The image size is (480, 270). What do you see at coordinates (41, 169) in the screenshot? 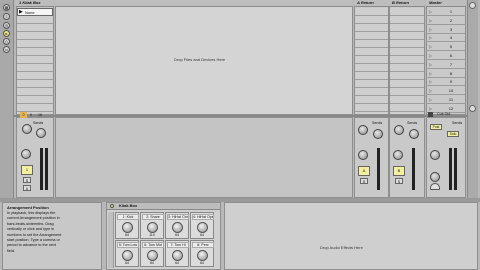
I see `track-1-volume-meter` at bounding box center [41, 169].